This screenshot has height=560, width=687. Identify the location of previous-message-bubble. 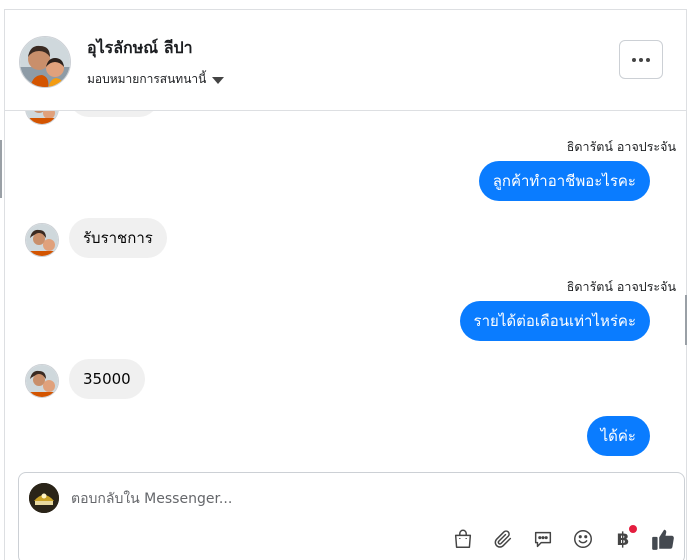
(114, 114).